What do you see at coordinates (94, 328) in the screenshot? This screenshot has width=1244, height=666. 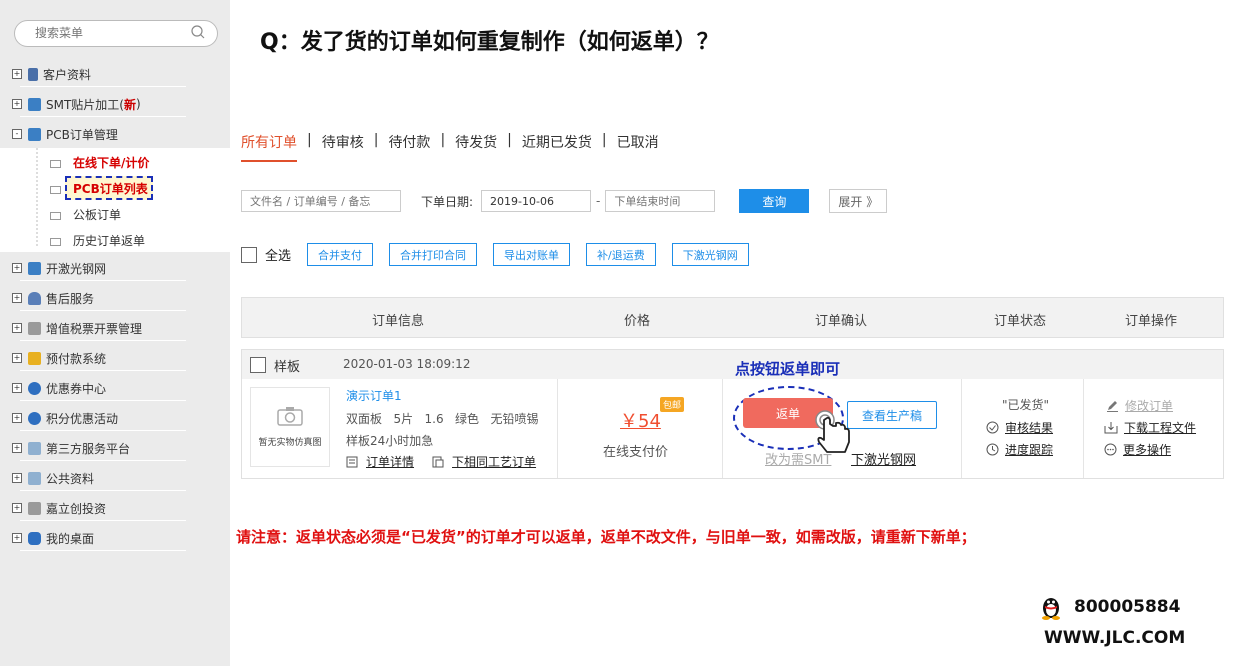 I see `sidebar-item-label: 增值税票开票管理` at bounding box center [94, 328].